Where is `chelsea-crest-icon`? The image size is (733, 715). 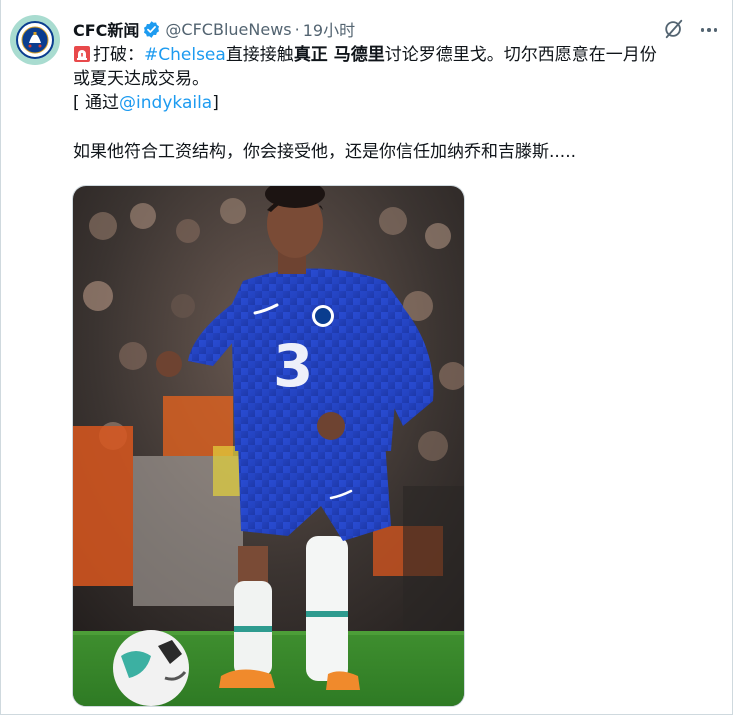 chelsea-crest-icon is located at coordinates (35, 40).